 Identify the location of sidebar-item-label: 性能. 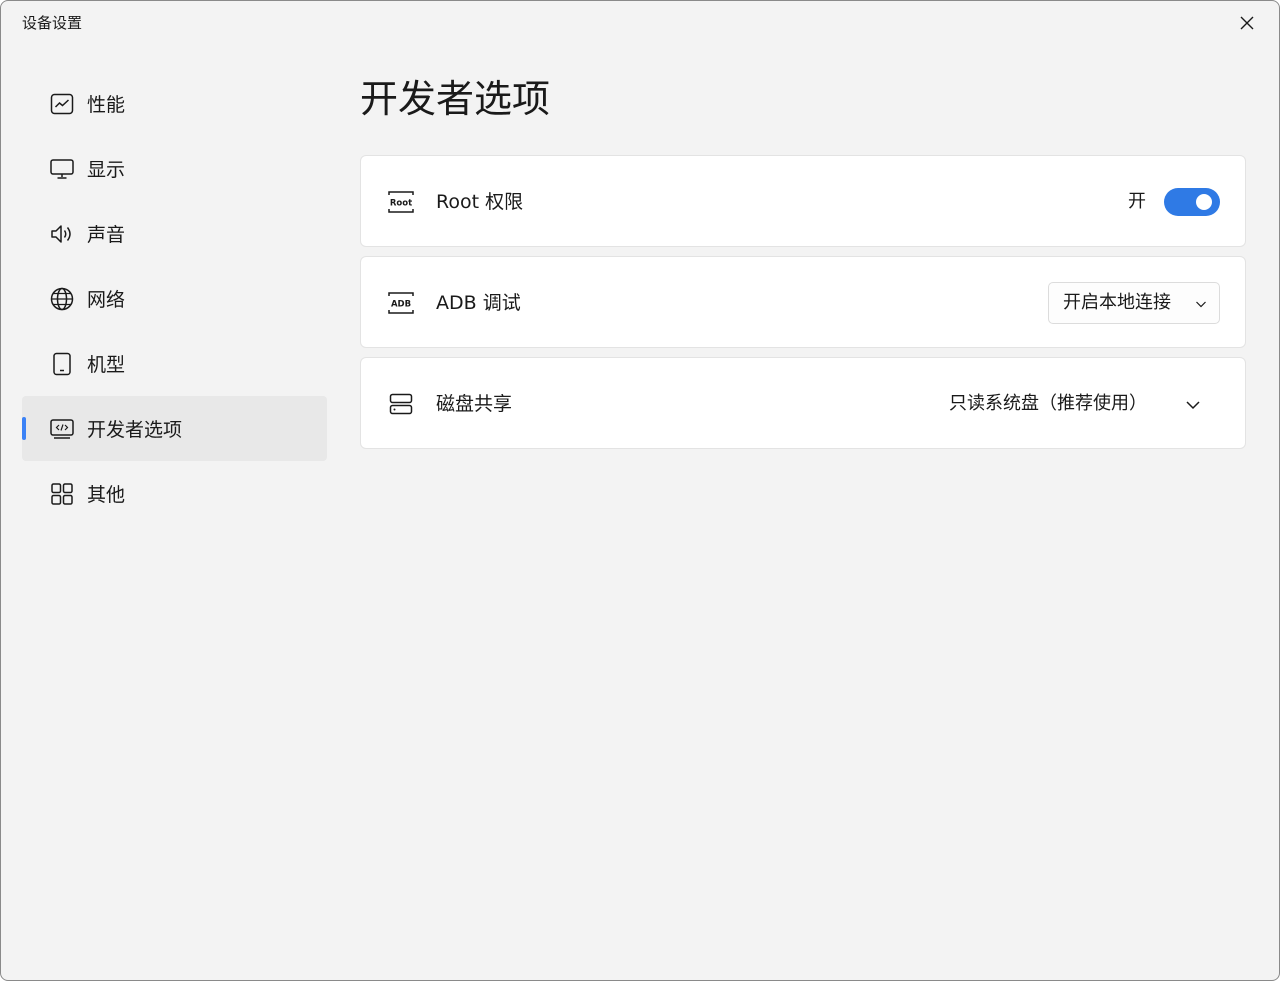
(106, 105).